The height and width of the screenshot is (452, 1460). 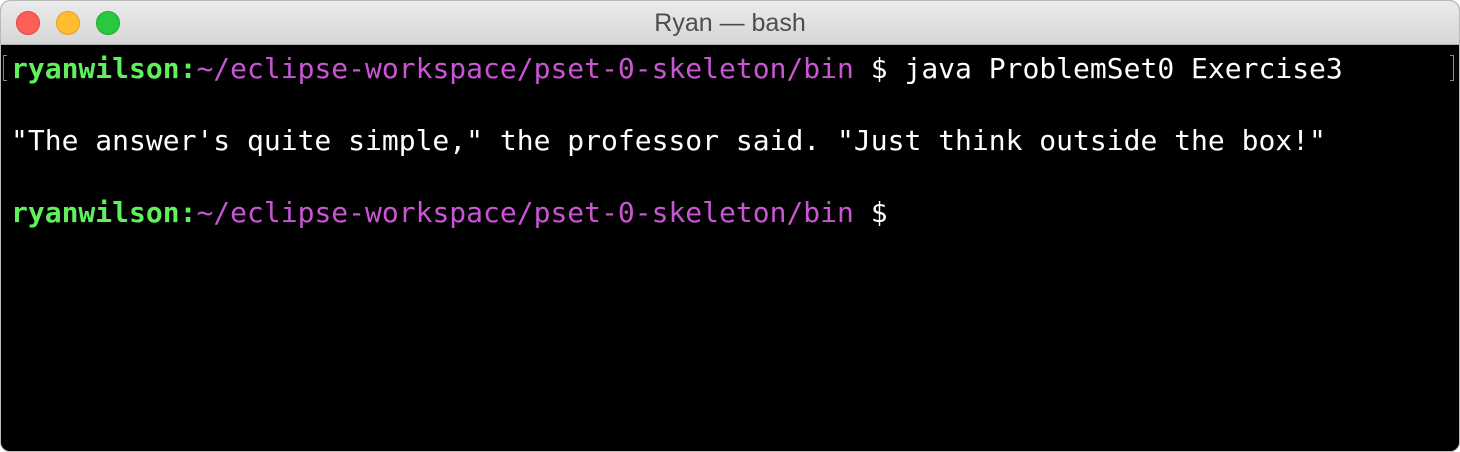 I want to click on command-mark-left, so click(x=5, y=68).